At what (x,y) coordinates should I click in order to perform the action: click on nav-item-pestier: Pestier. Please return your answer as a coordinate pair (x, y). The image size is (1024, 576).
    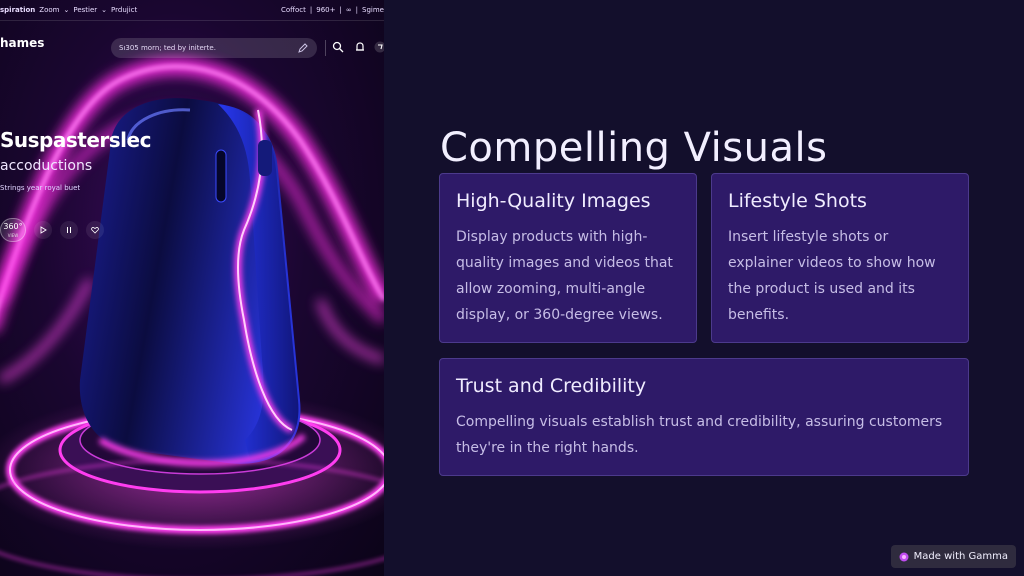
    Looking at the image, I should click on (85, 10).